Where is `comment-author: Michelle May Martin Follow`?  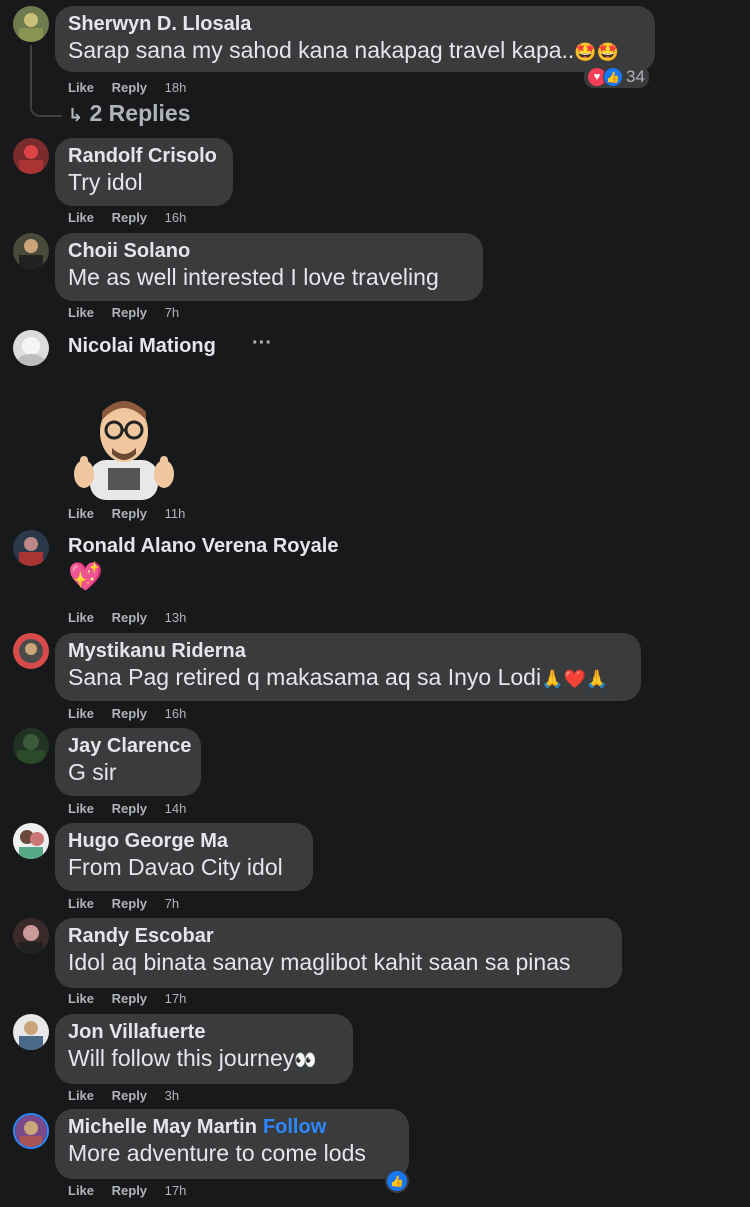 comment-author: Michelle May Martin Follow is located at coordinates (232, 1127).